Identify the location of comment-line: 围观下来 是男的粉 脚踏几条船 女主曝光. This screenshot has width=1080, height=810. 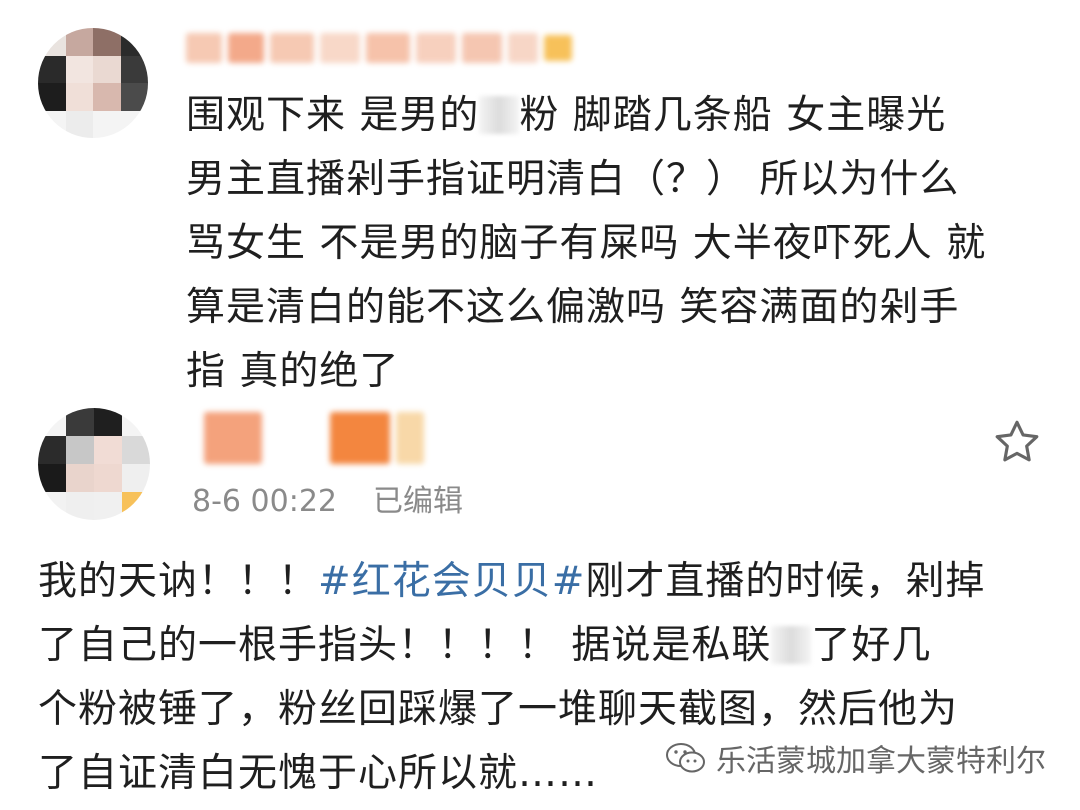
(566, 115).